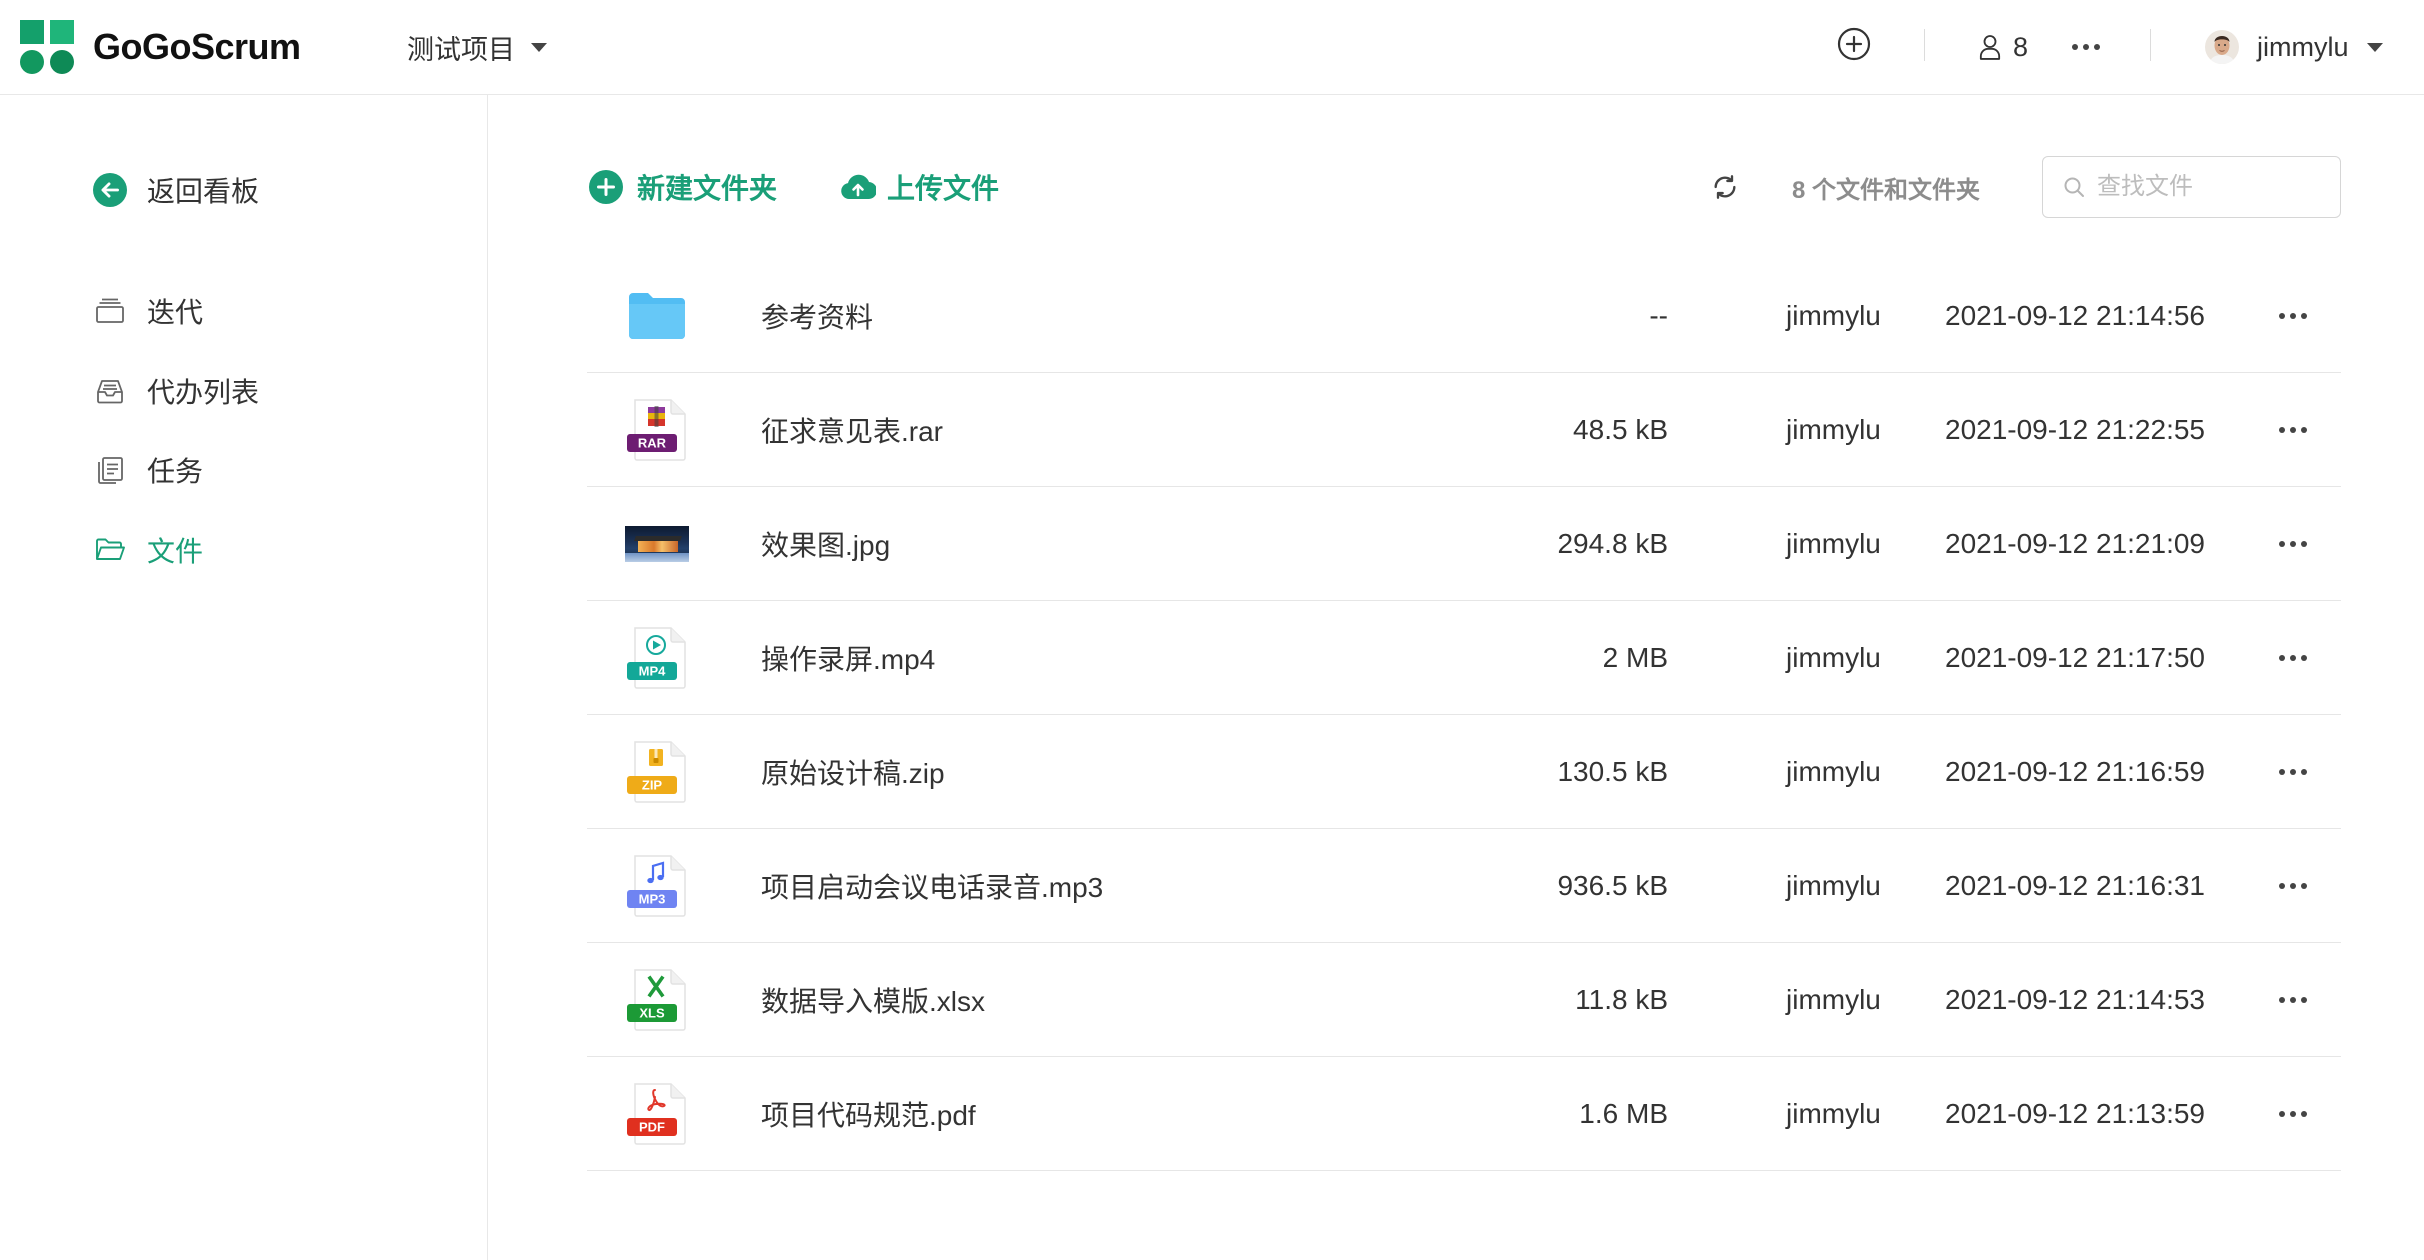 The width and height of the screenshot is (2424, 1260). Describe the element at coordinates (653, 670) in the screenshot. I see `file-type-badge: MP4` at that location.